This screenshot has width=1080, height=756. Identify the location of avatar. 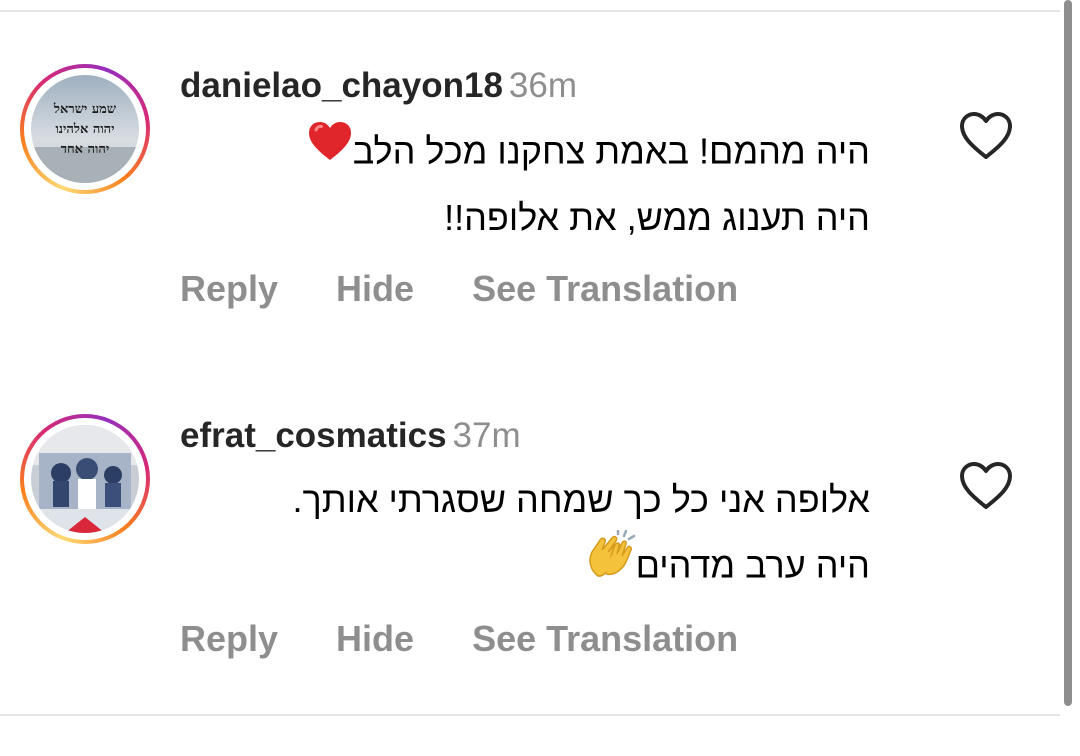
(85, 479).